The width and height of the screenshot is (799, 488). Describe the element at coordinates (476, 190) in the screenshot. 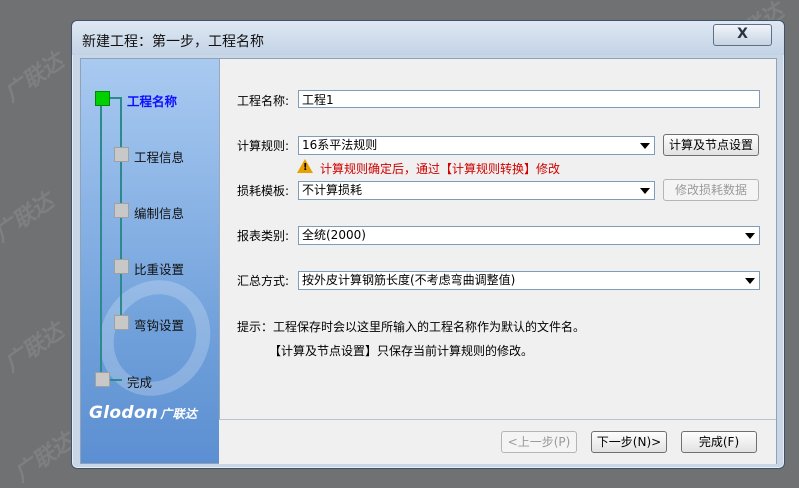

I see `loss-template-select: 不计算损耗` at that location.